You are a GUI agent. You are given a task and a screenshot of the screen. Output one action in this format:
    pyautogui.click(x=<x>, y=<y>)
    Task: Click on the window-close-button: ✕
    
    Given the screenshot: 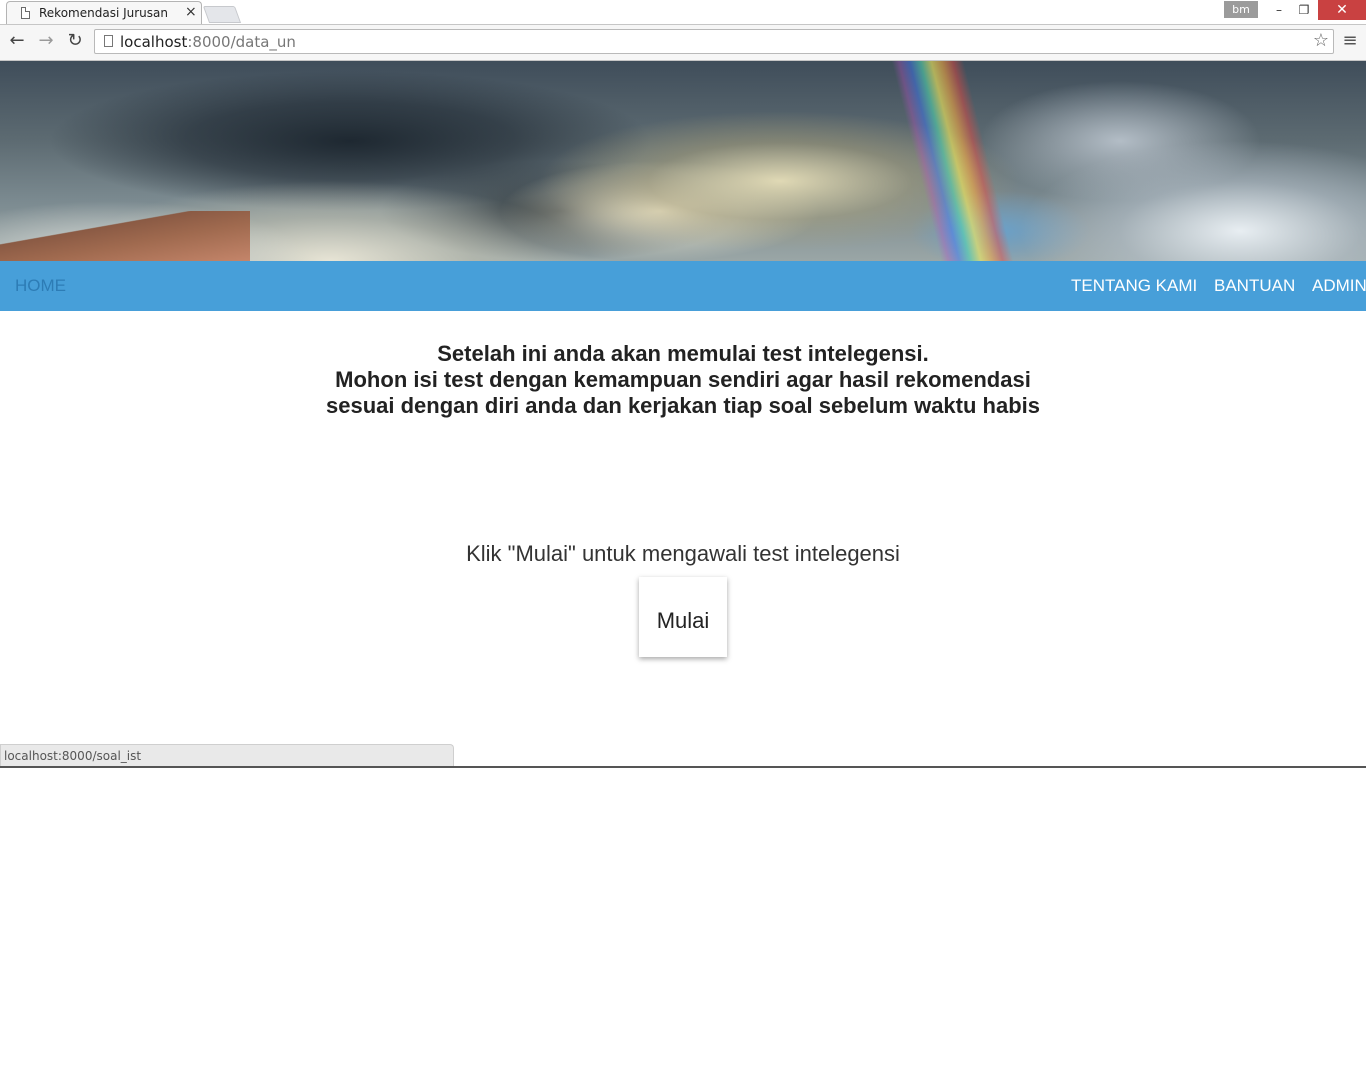 What is the action you would take?
    pyautogui.click(x=1342, y=10)
    